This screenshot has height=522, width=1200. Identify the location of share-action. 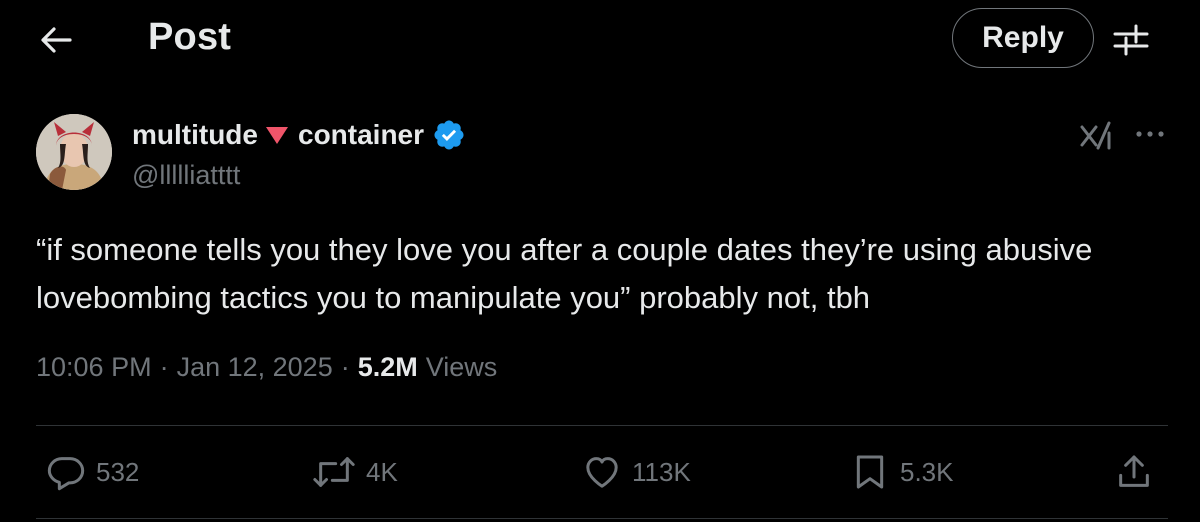
(1139, 472).